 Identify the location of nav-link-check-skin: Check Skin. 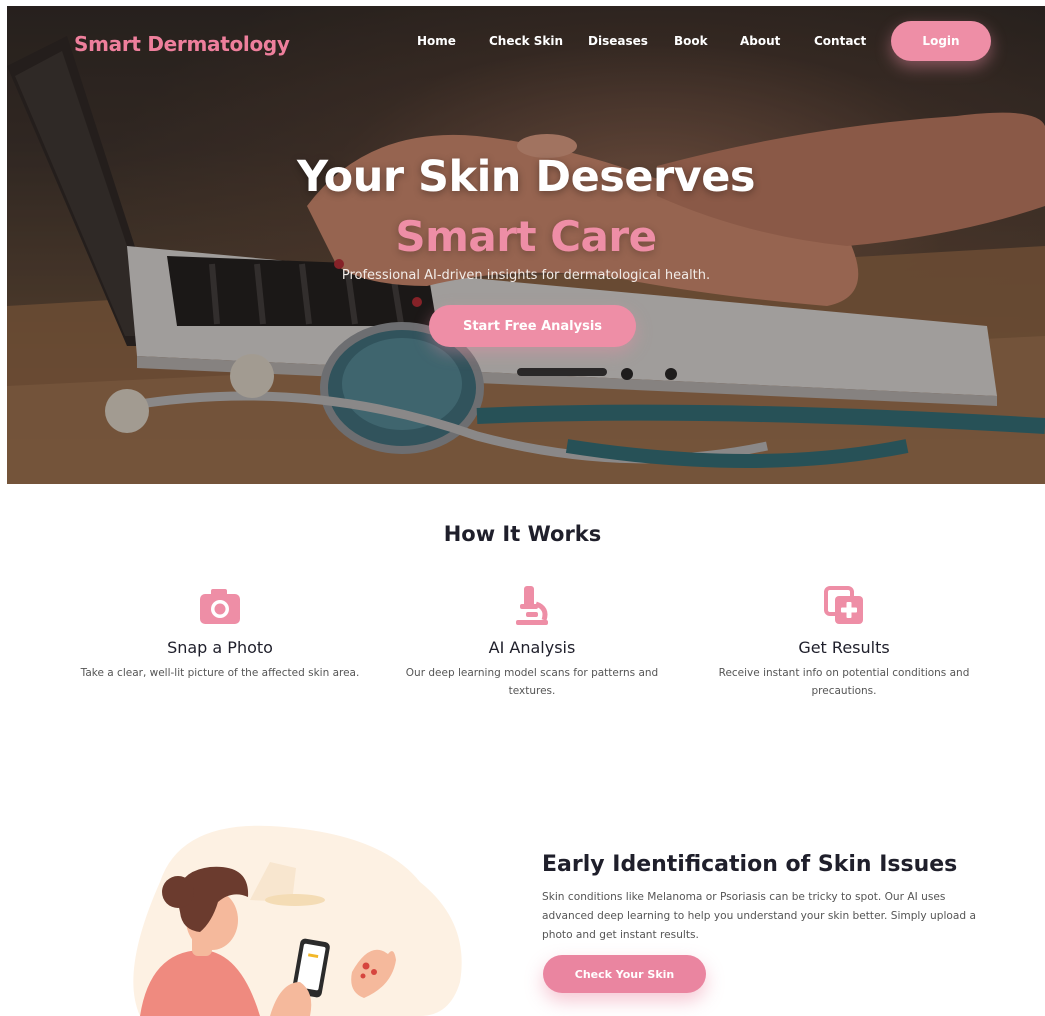
(526, 41).